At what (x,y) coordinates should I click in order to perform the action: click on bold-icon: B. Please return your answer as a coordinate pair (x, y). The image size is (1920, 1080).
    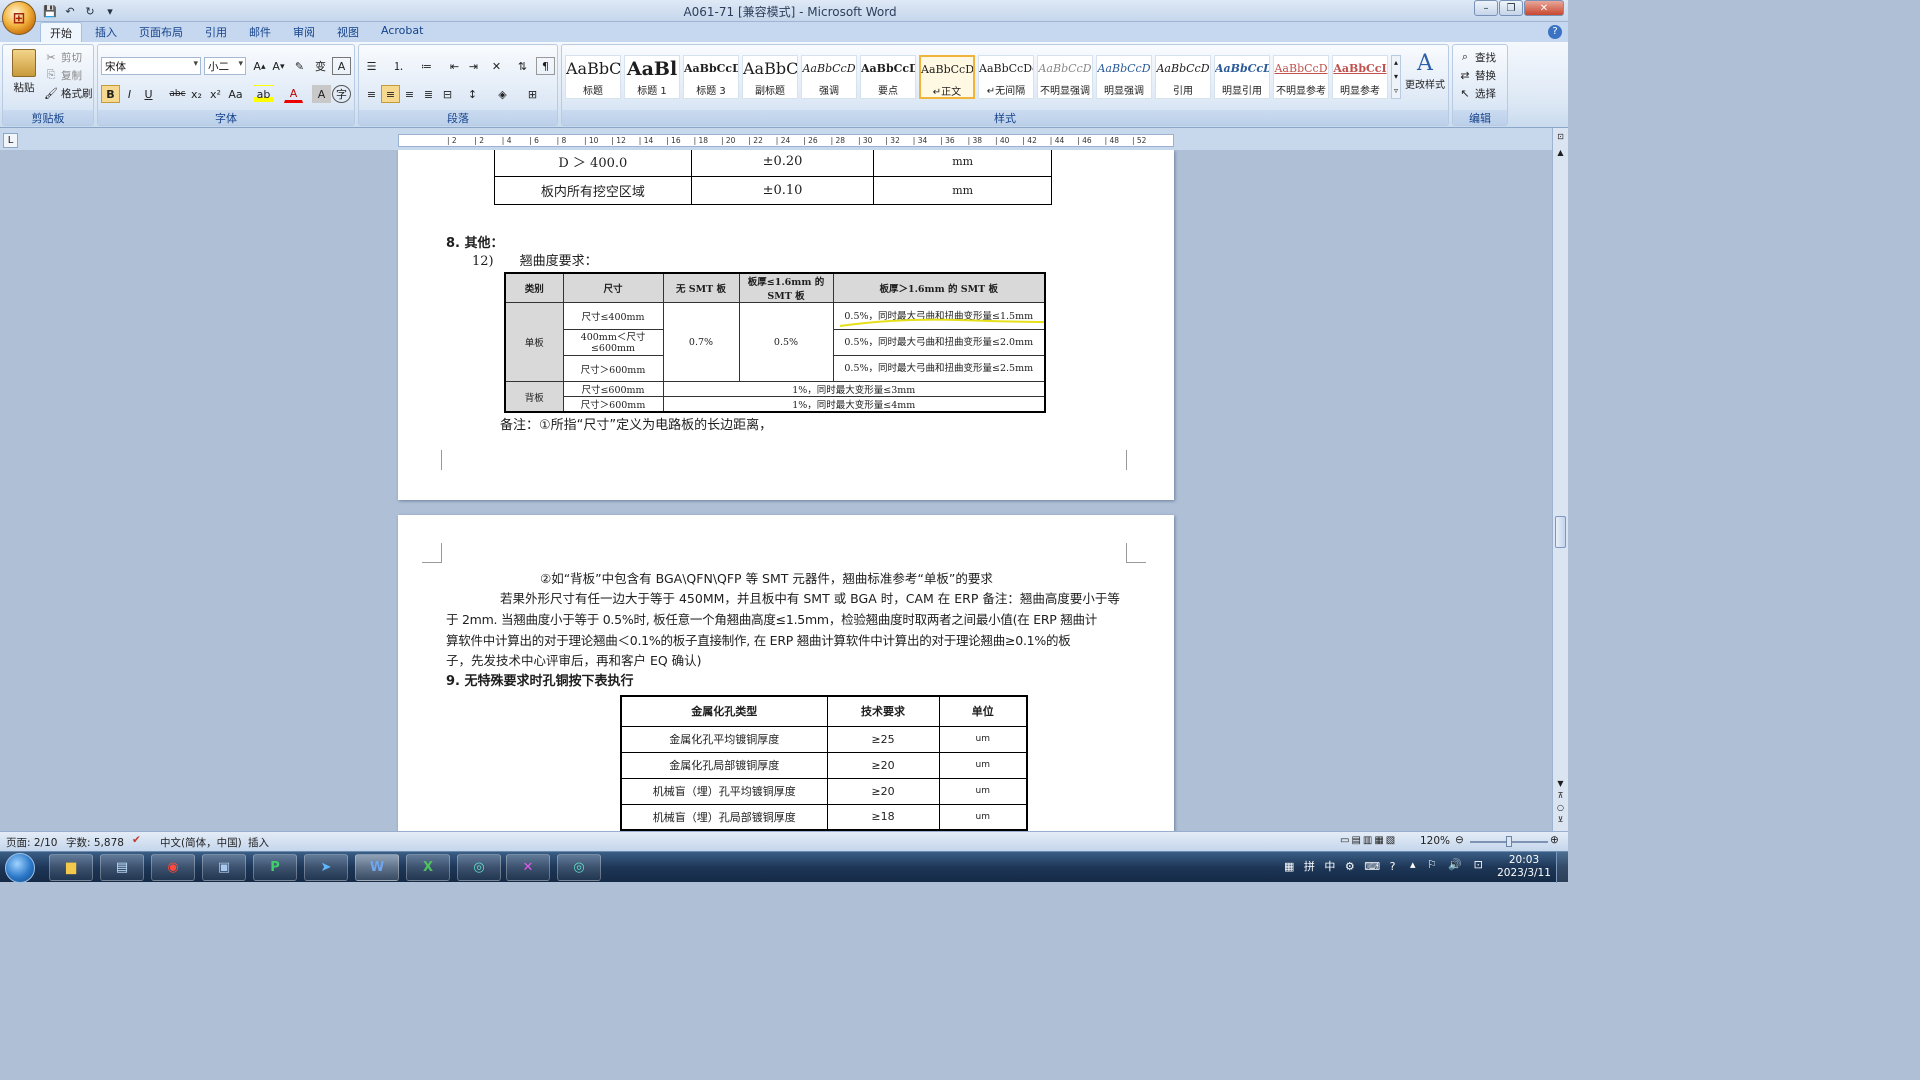
    Looking at the image, I should click on (110, 94).